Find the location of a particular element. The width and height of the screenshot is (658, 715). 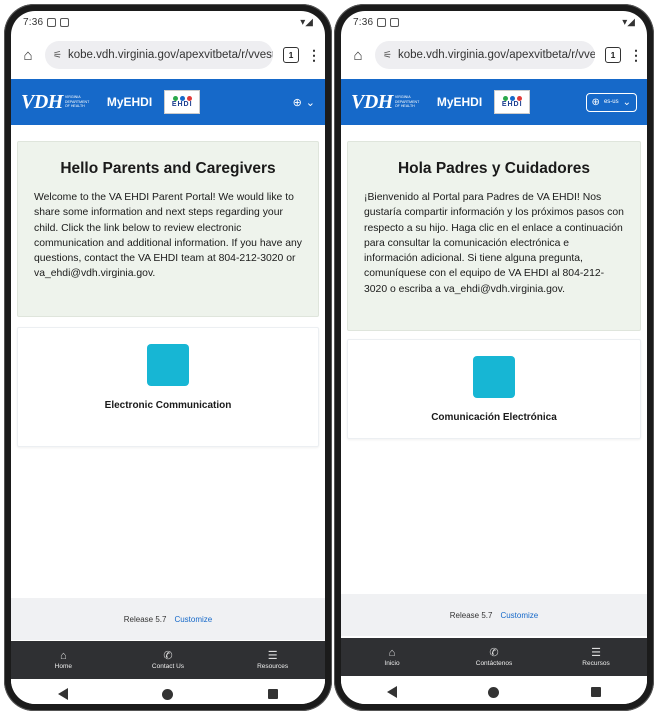

welcome-title: Hello Parents and Caregivers is located at coordinates (168, 168).